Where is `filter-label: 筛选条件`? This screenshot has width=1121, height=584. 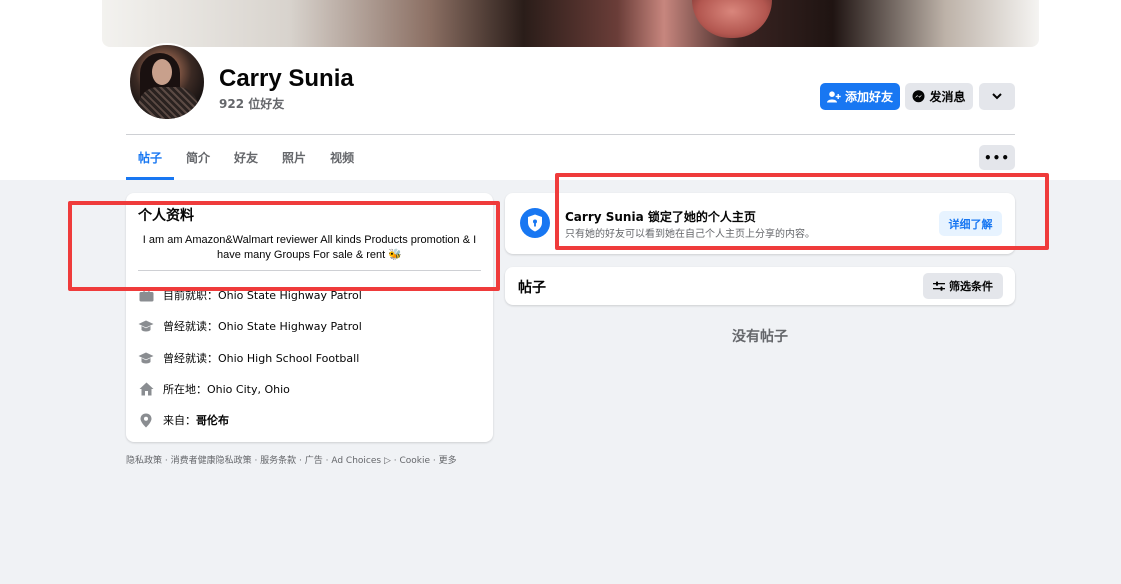 filter-label: 筛选条件 is located at coordinates (971, 286).